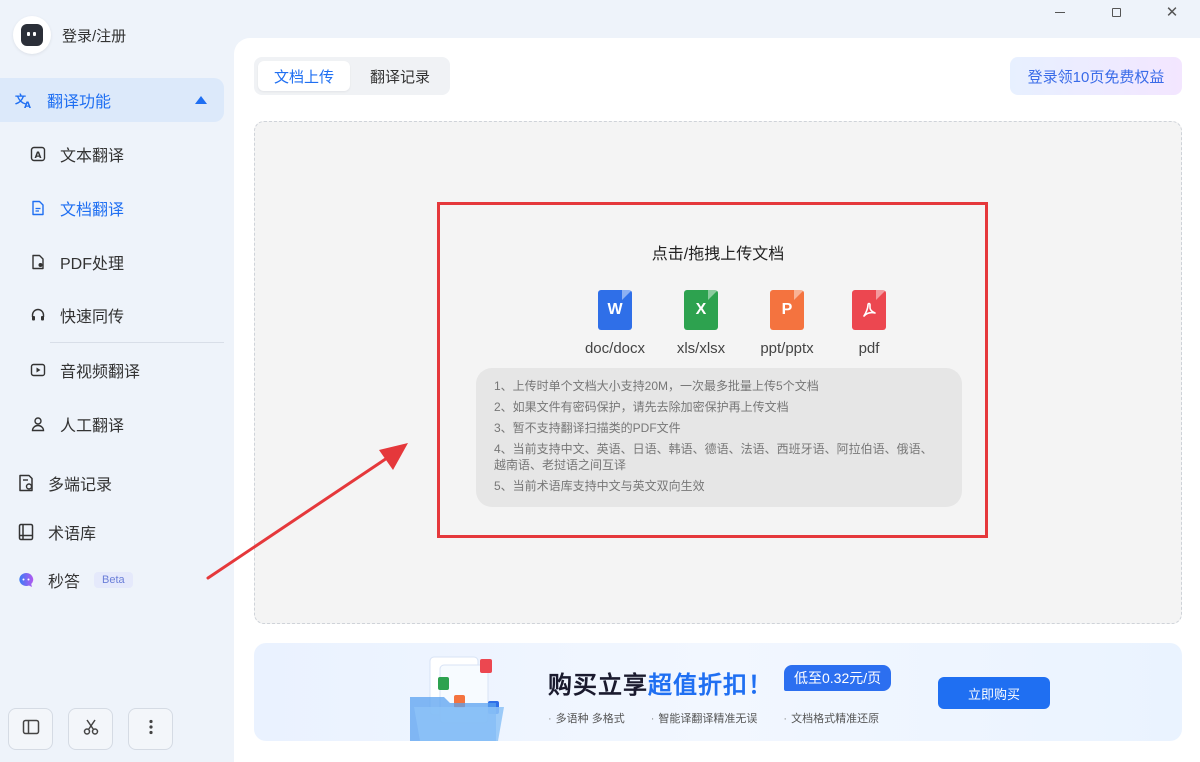  What do you see at coordinates (869, 348) in the screenshot?
I see `file-type-label: pdf` at bounding box center [869, 348].